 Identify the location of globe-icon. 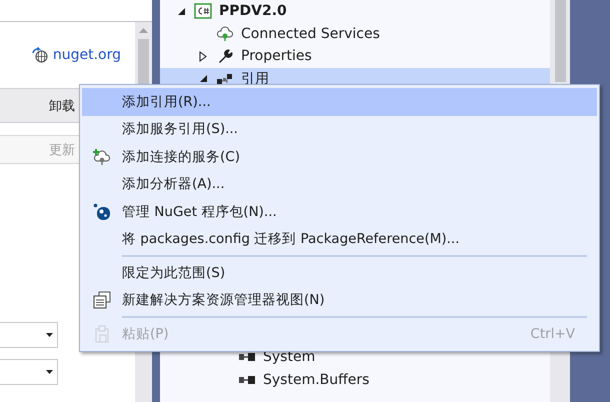
(40, 55).